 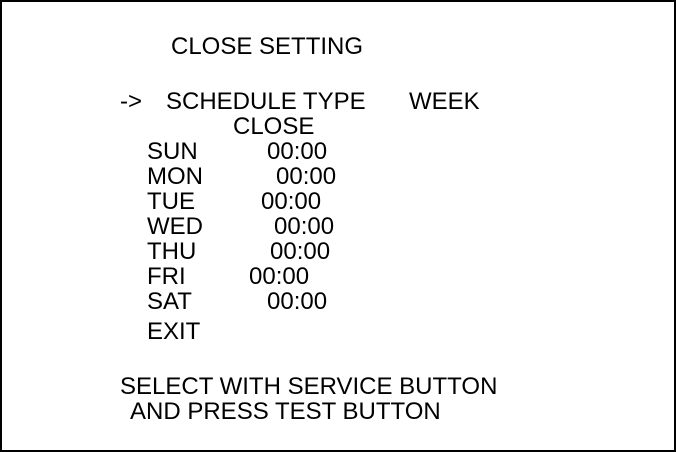 I want to click on close-time-thu: 00:00, so click(x=300, y=252).